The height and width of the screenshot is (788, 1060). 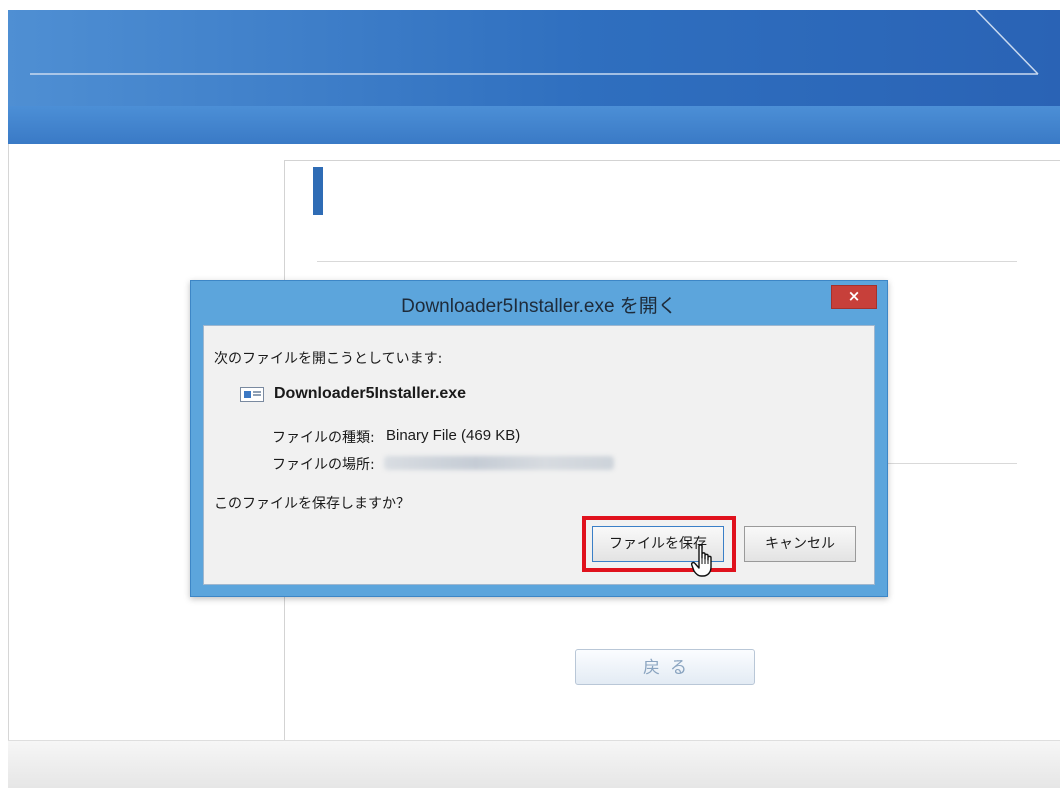 What do you see at coordinates (312, 504) in the screenshot?
I see `save-question: このファイルを保存しますか？` at bounding box center [312, 504].